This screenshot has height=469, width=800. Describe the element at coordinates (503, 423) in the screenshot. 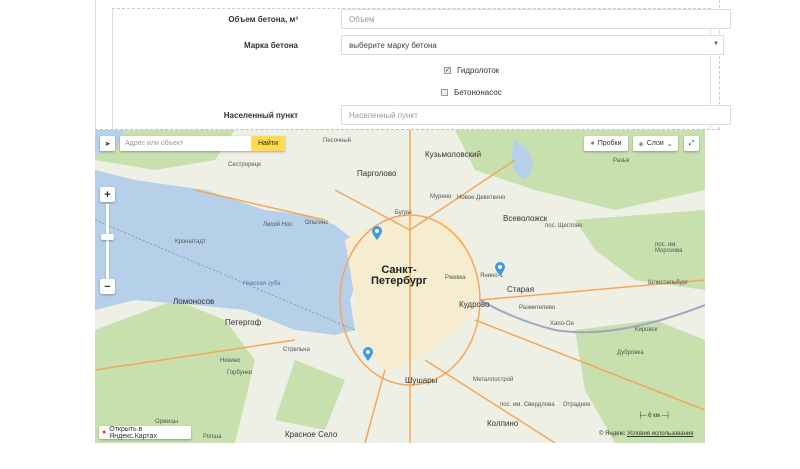

I see `map-label: Колпино` at that location.